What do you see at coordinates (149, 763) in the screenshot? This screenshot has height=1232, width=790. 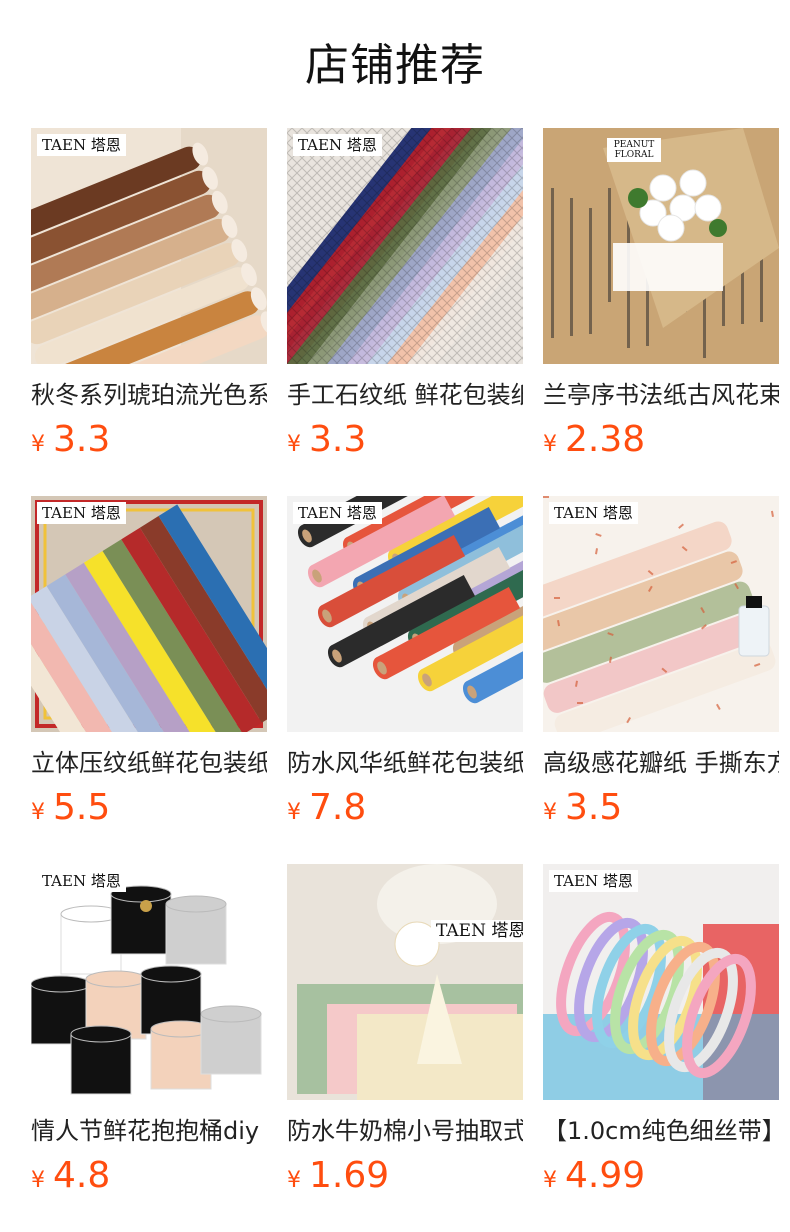 I see `product-name: 立体压纹纸鲜花包装纸` at bounding box center [149, 763].